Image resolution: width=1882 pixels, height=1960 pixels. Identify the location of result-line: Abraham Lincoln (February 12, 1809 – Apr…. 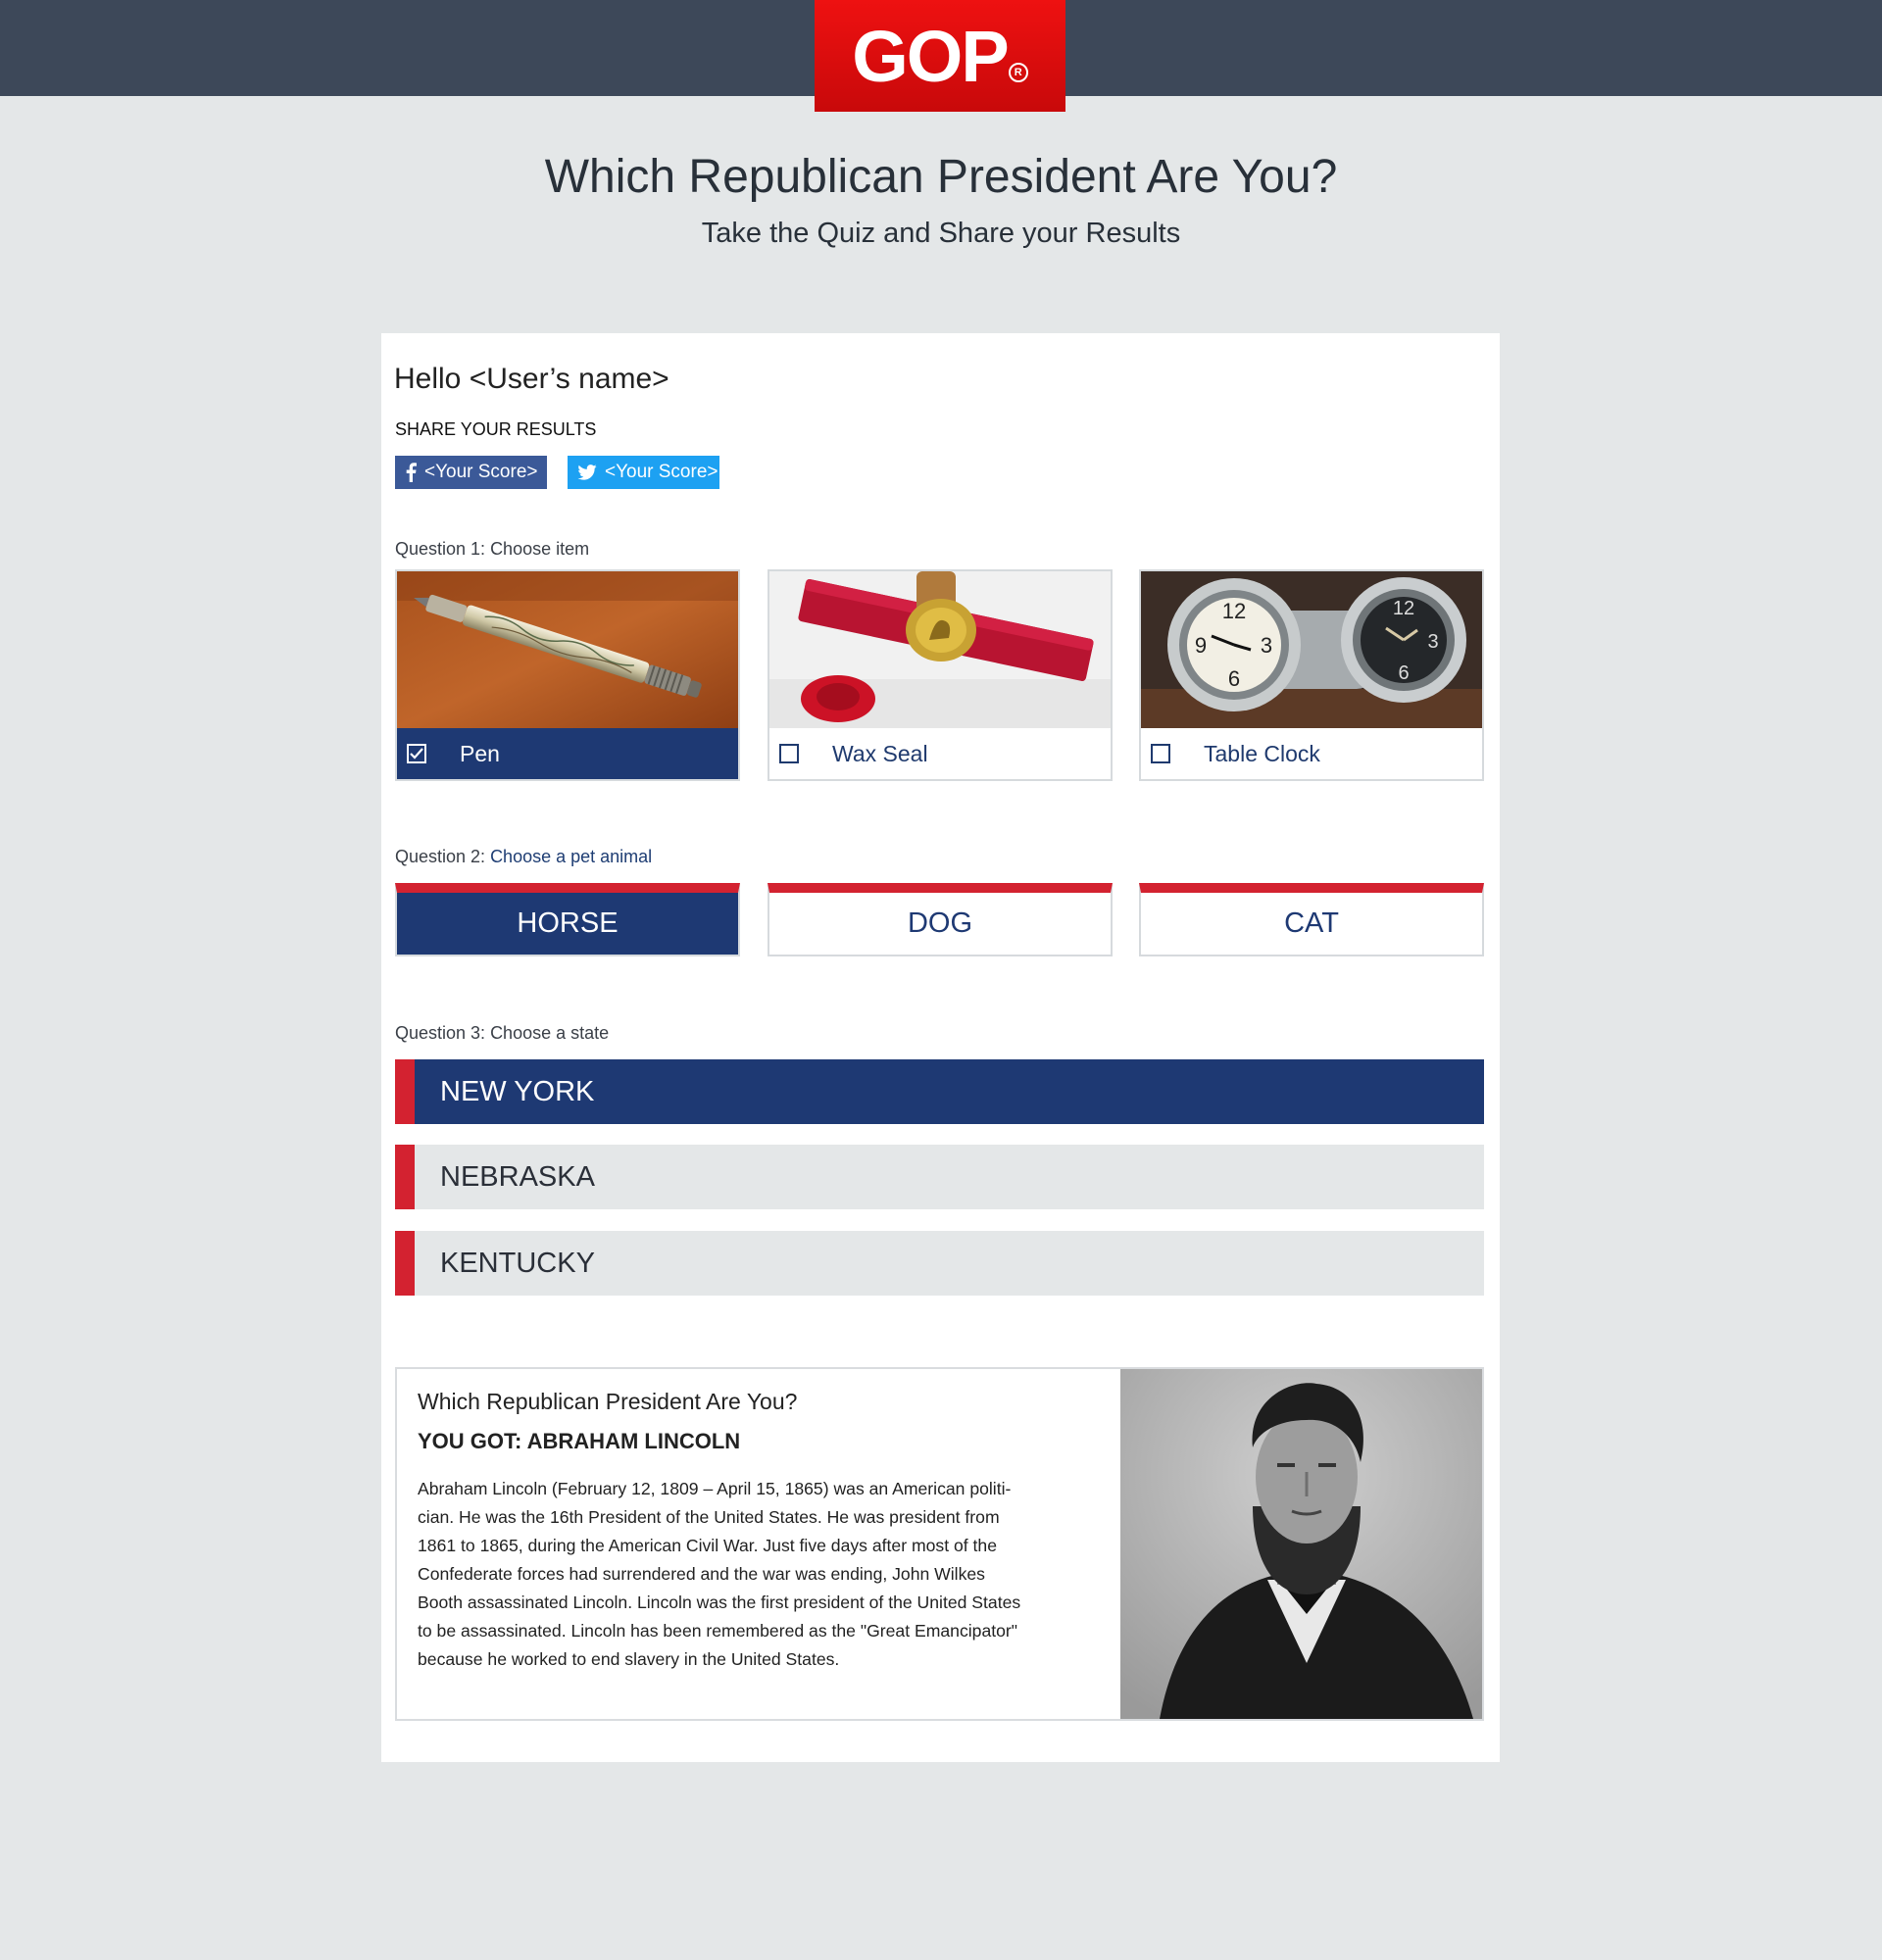
(715, 1488).